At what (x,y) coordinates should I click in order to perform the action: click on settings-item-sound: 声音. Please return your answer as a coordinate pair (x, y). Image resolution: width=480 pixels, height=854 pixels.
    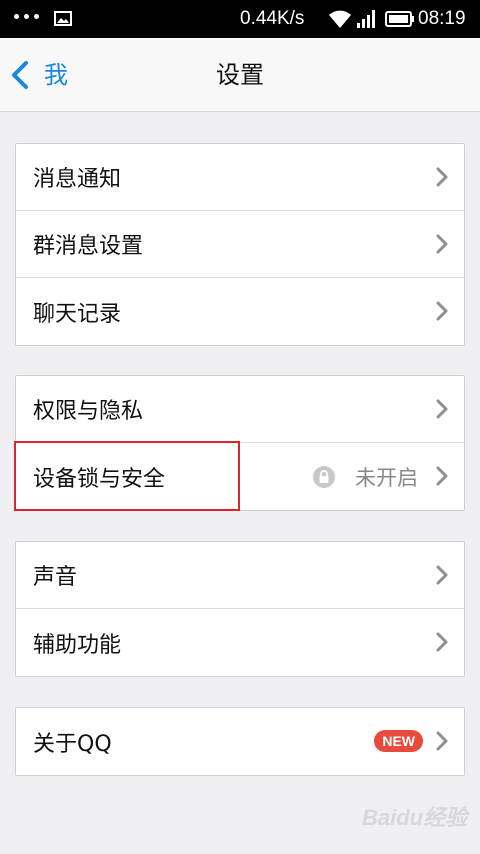
    Looking at the image, I should click on (240, 575).